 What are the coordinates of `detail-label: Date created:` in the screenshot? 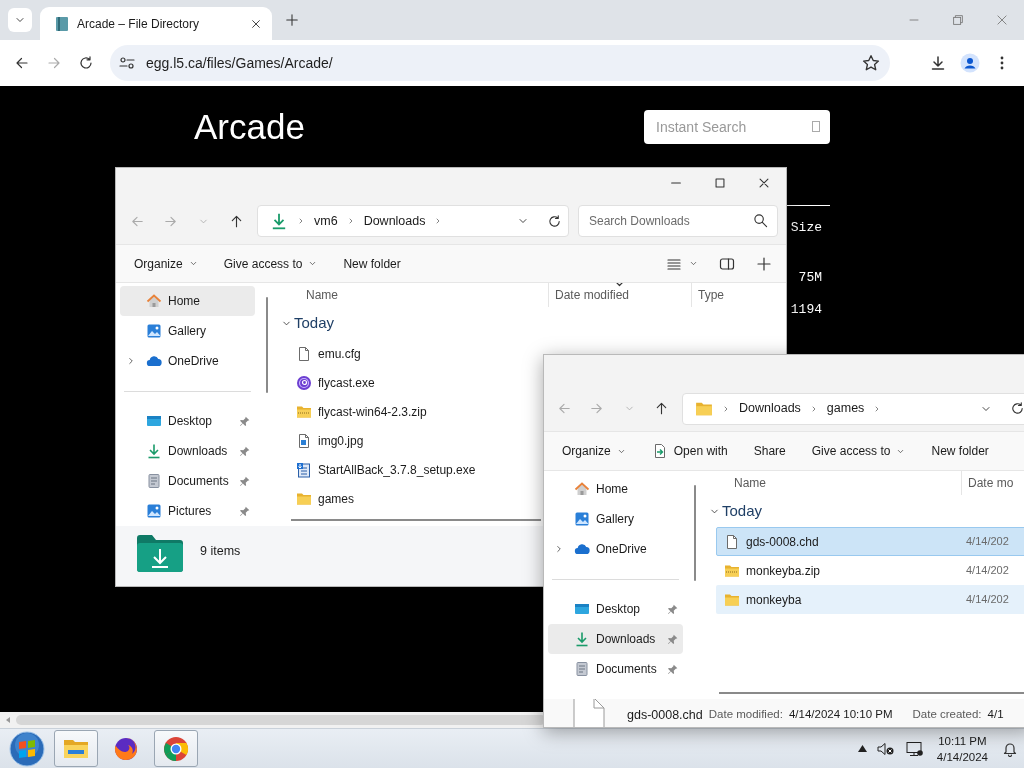 It's located at (947, 715).